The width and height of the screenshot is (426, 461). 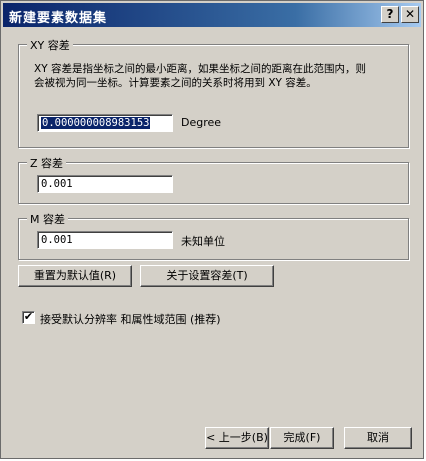 I want to click on xy-tolerance-value: 0.000000008983153, so click(x=96, y=123).